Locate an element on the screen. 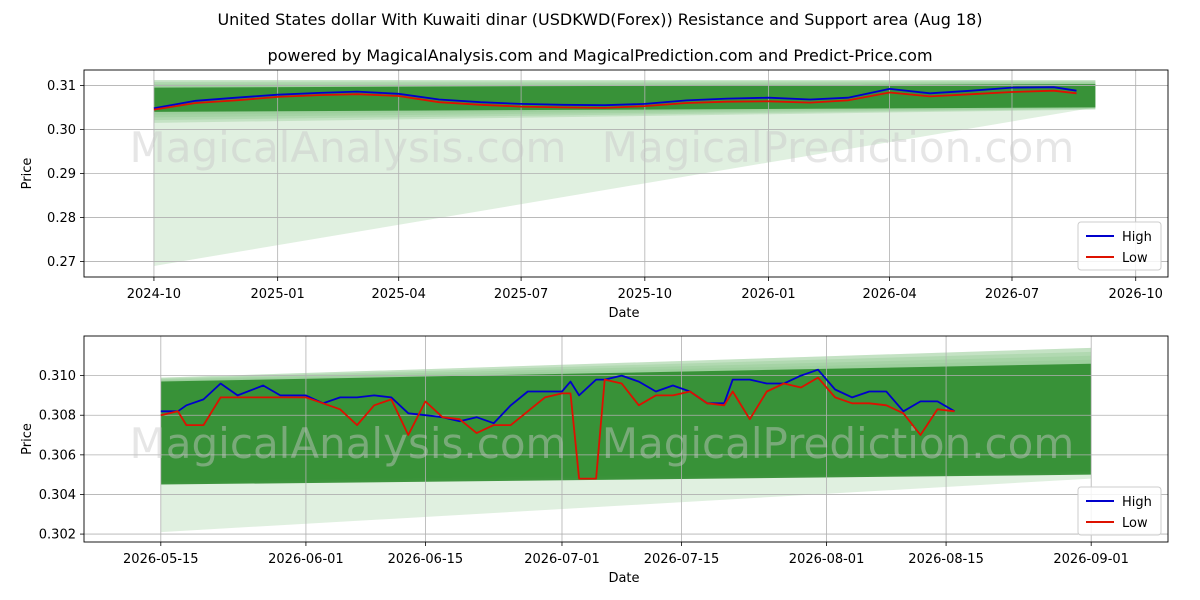  y-tick-label: 0.302 is located at coordinates (57, 535).